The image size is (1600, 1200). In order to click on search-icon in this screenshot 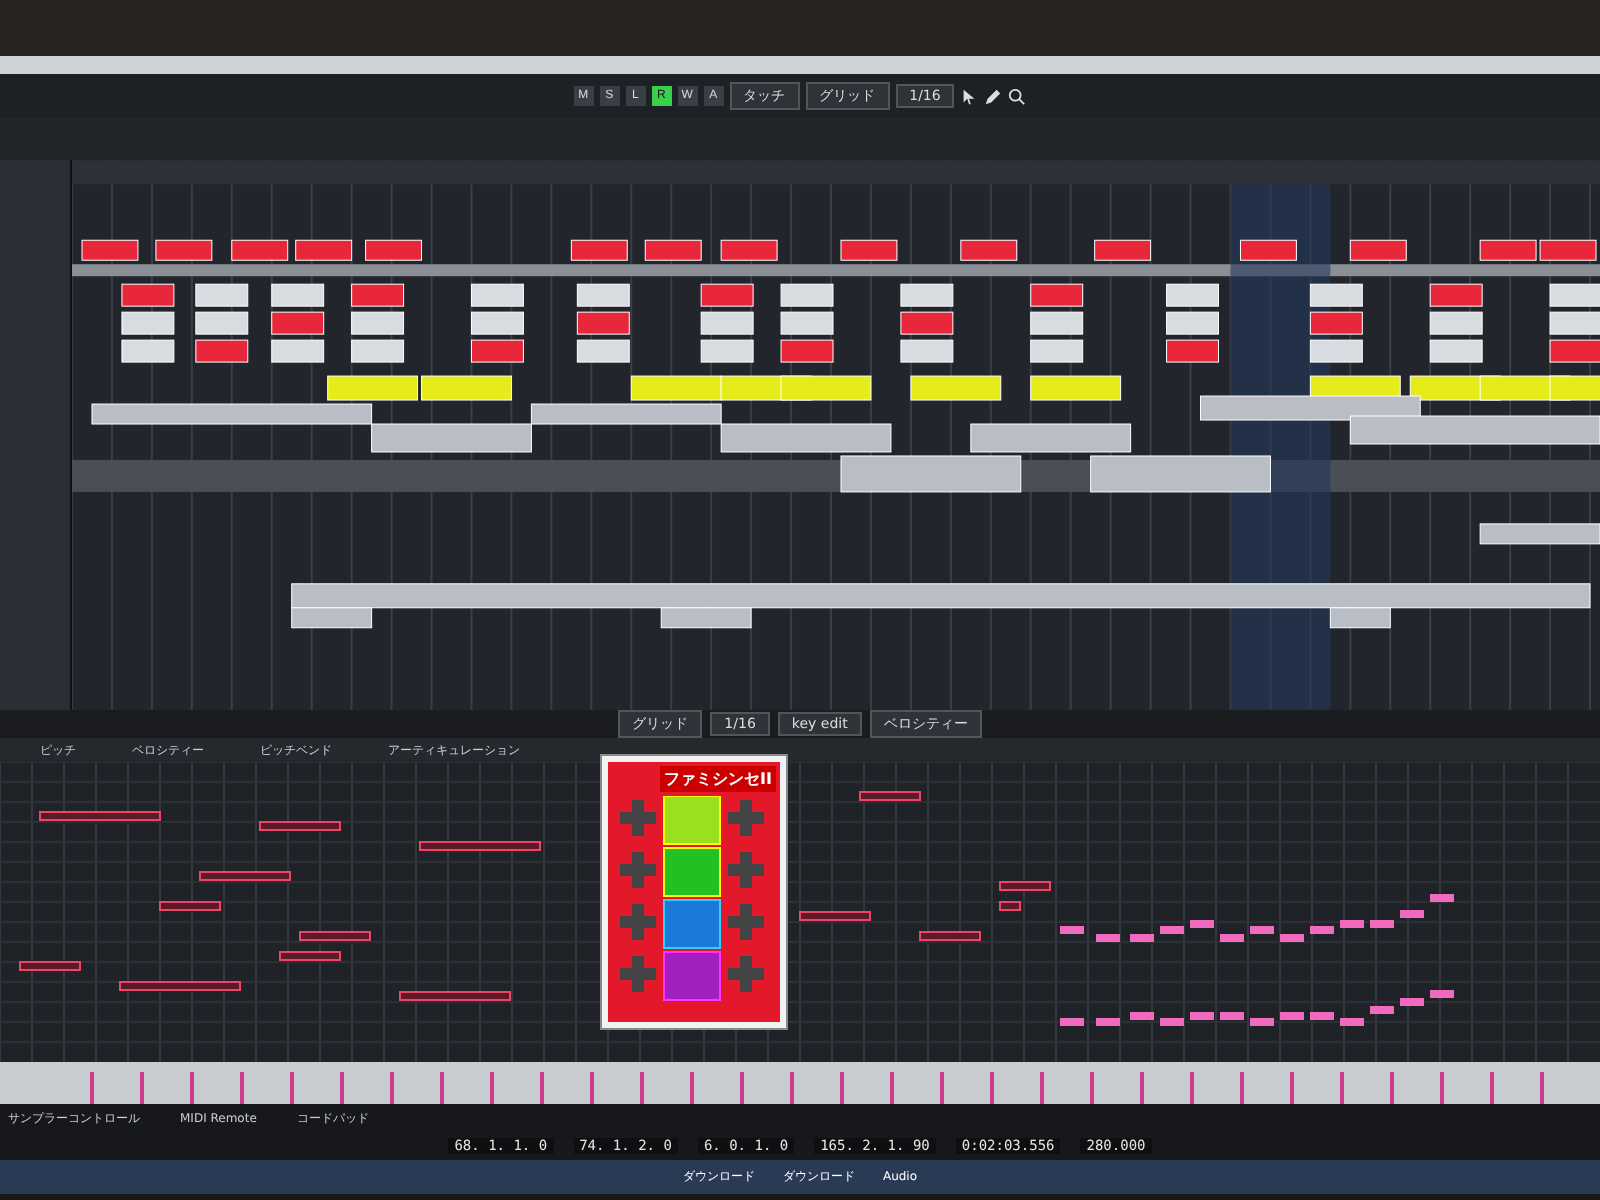, I will do `click(1017, 96)`.